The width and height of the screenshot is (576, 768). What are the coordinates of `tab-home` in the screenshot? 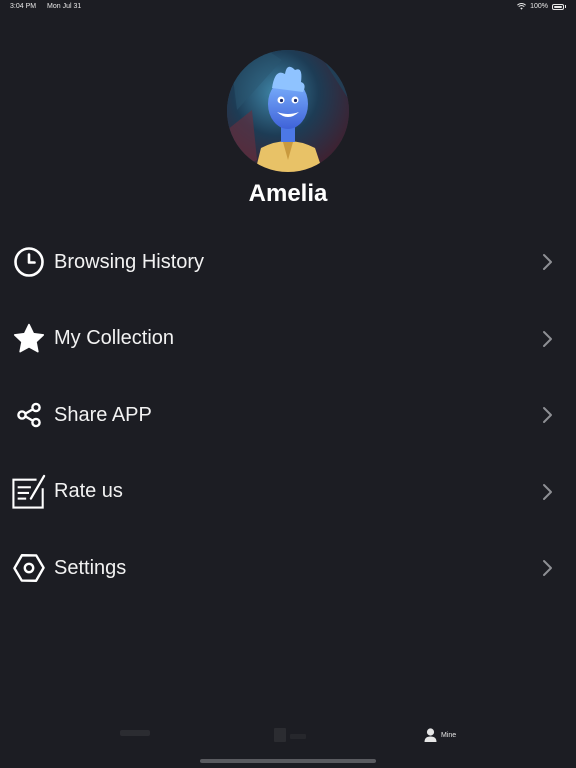 It's located at (135, 733).